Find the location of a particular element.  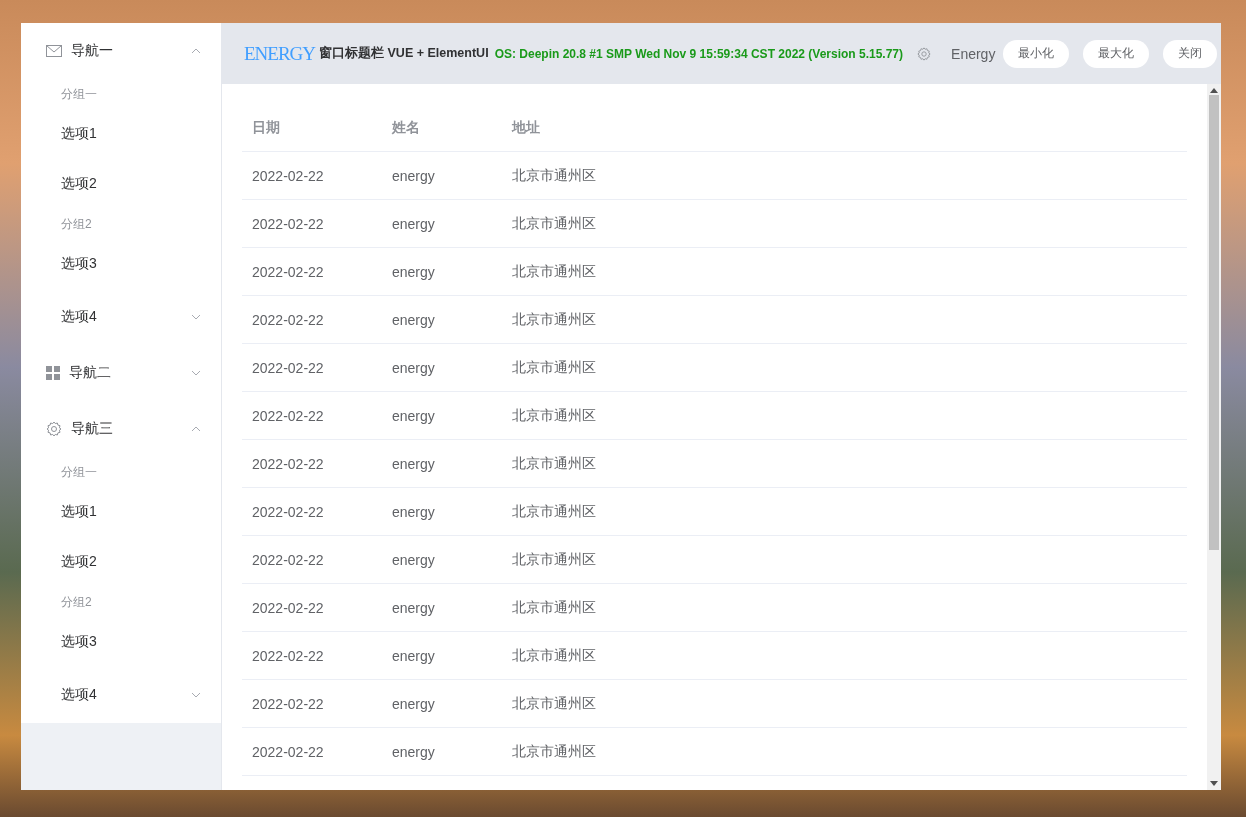

scroll-up-icon is located at coordinates (1214, 90).